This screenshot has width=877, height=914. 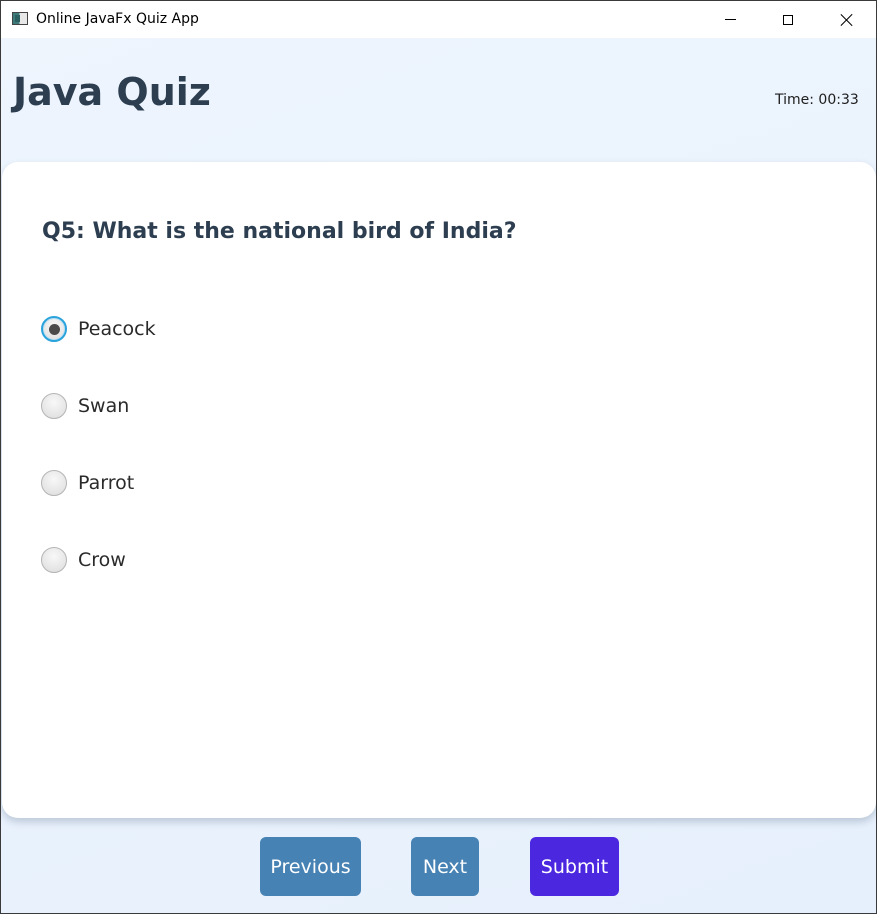 I want to click on option-label: Parrot, so click(x=106, y=483).